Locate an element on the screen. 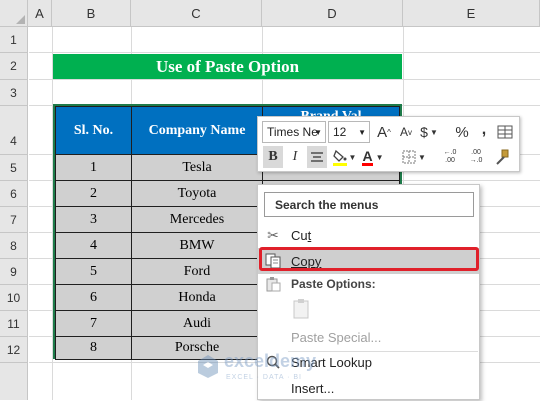 The height and width of the screenshot is (401, 540). format-table-button is located at coordinates (505, 132).